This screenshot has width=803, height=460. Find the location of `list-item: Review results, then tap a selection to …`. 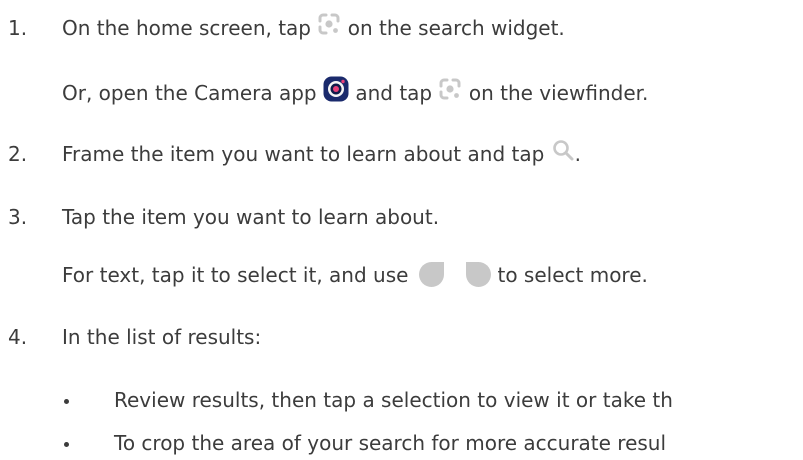

list-item: Review results, then tap a selection to … is located at coordinates (393, 400).